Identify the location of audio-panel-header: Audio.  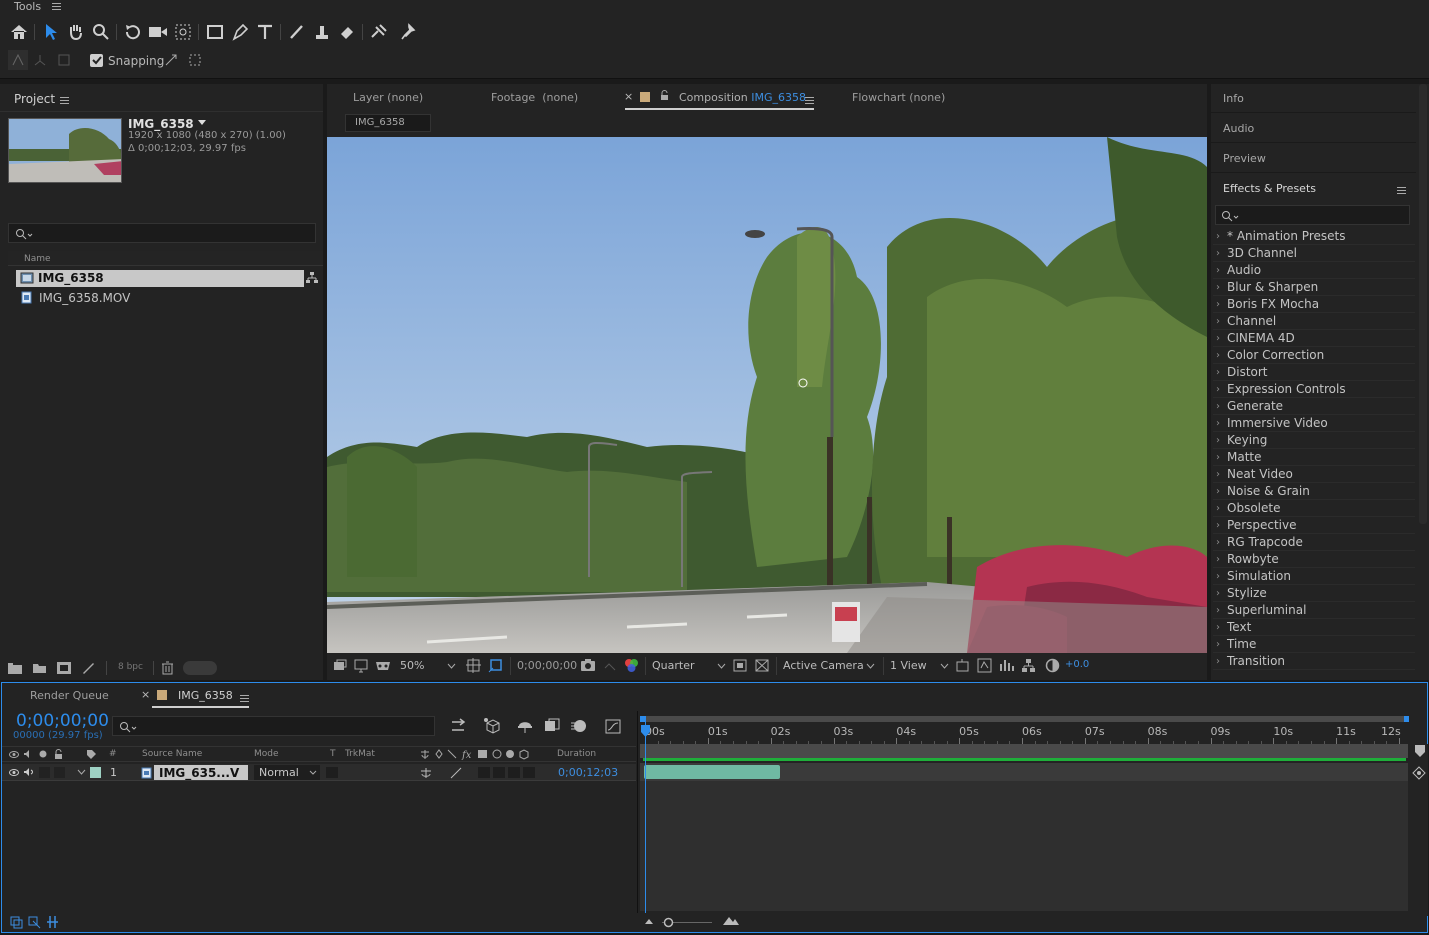
(1313, 128).